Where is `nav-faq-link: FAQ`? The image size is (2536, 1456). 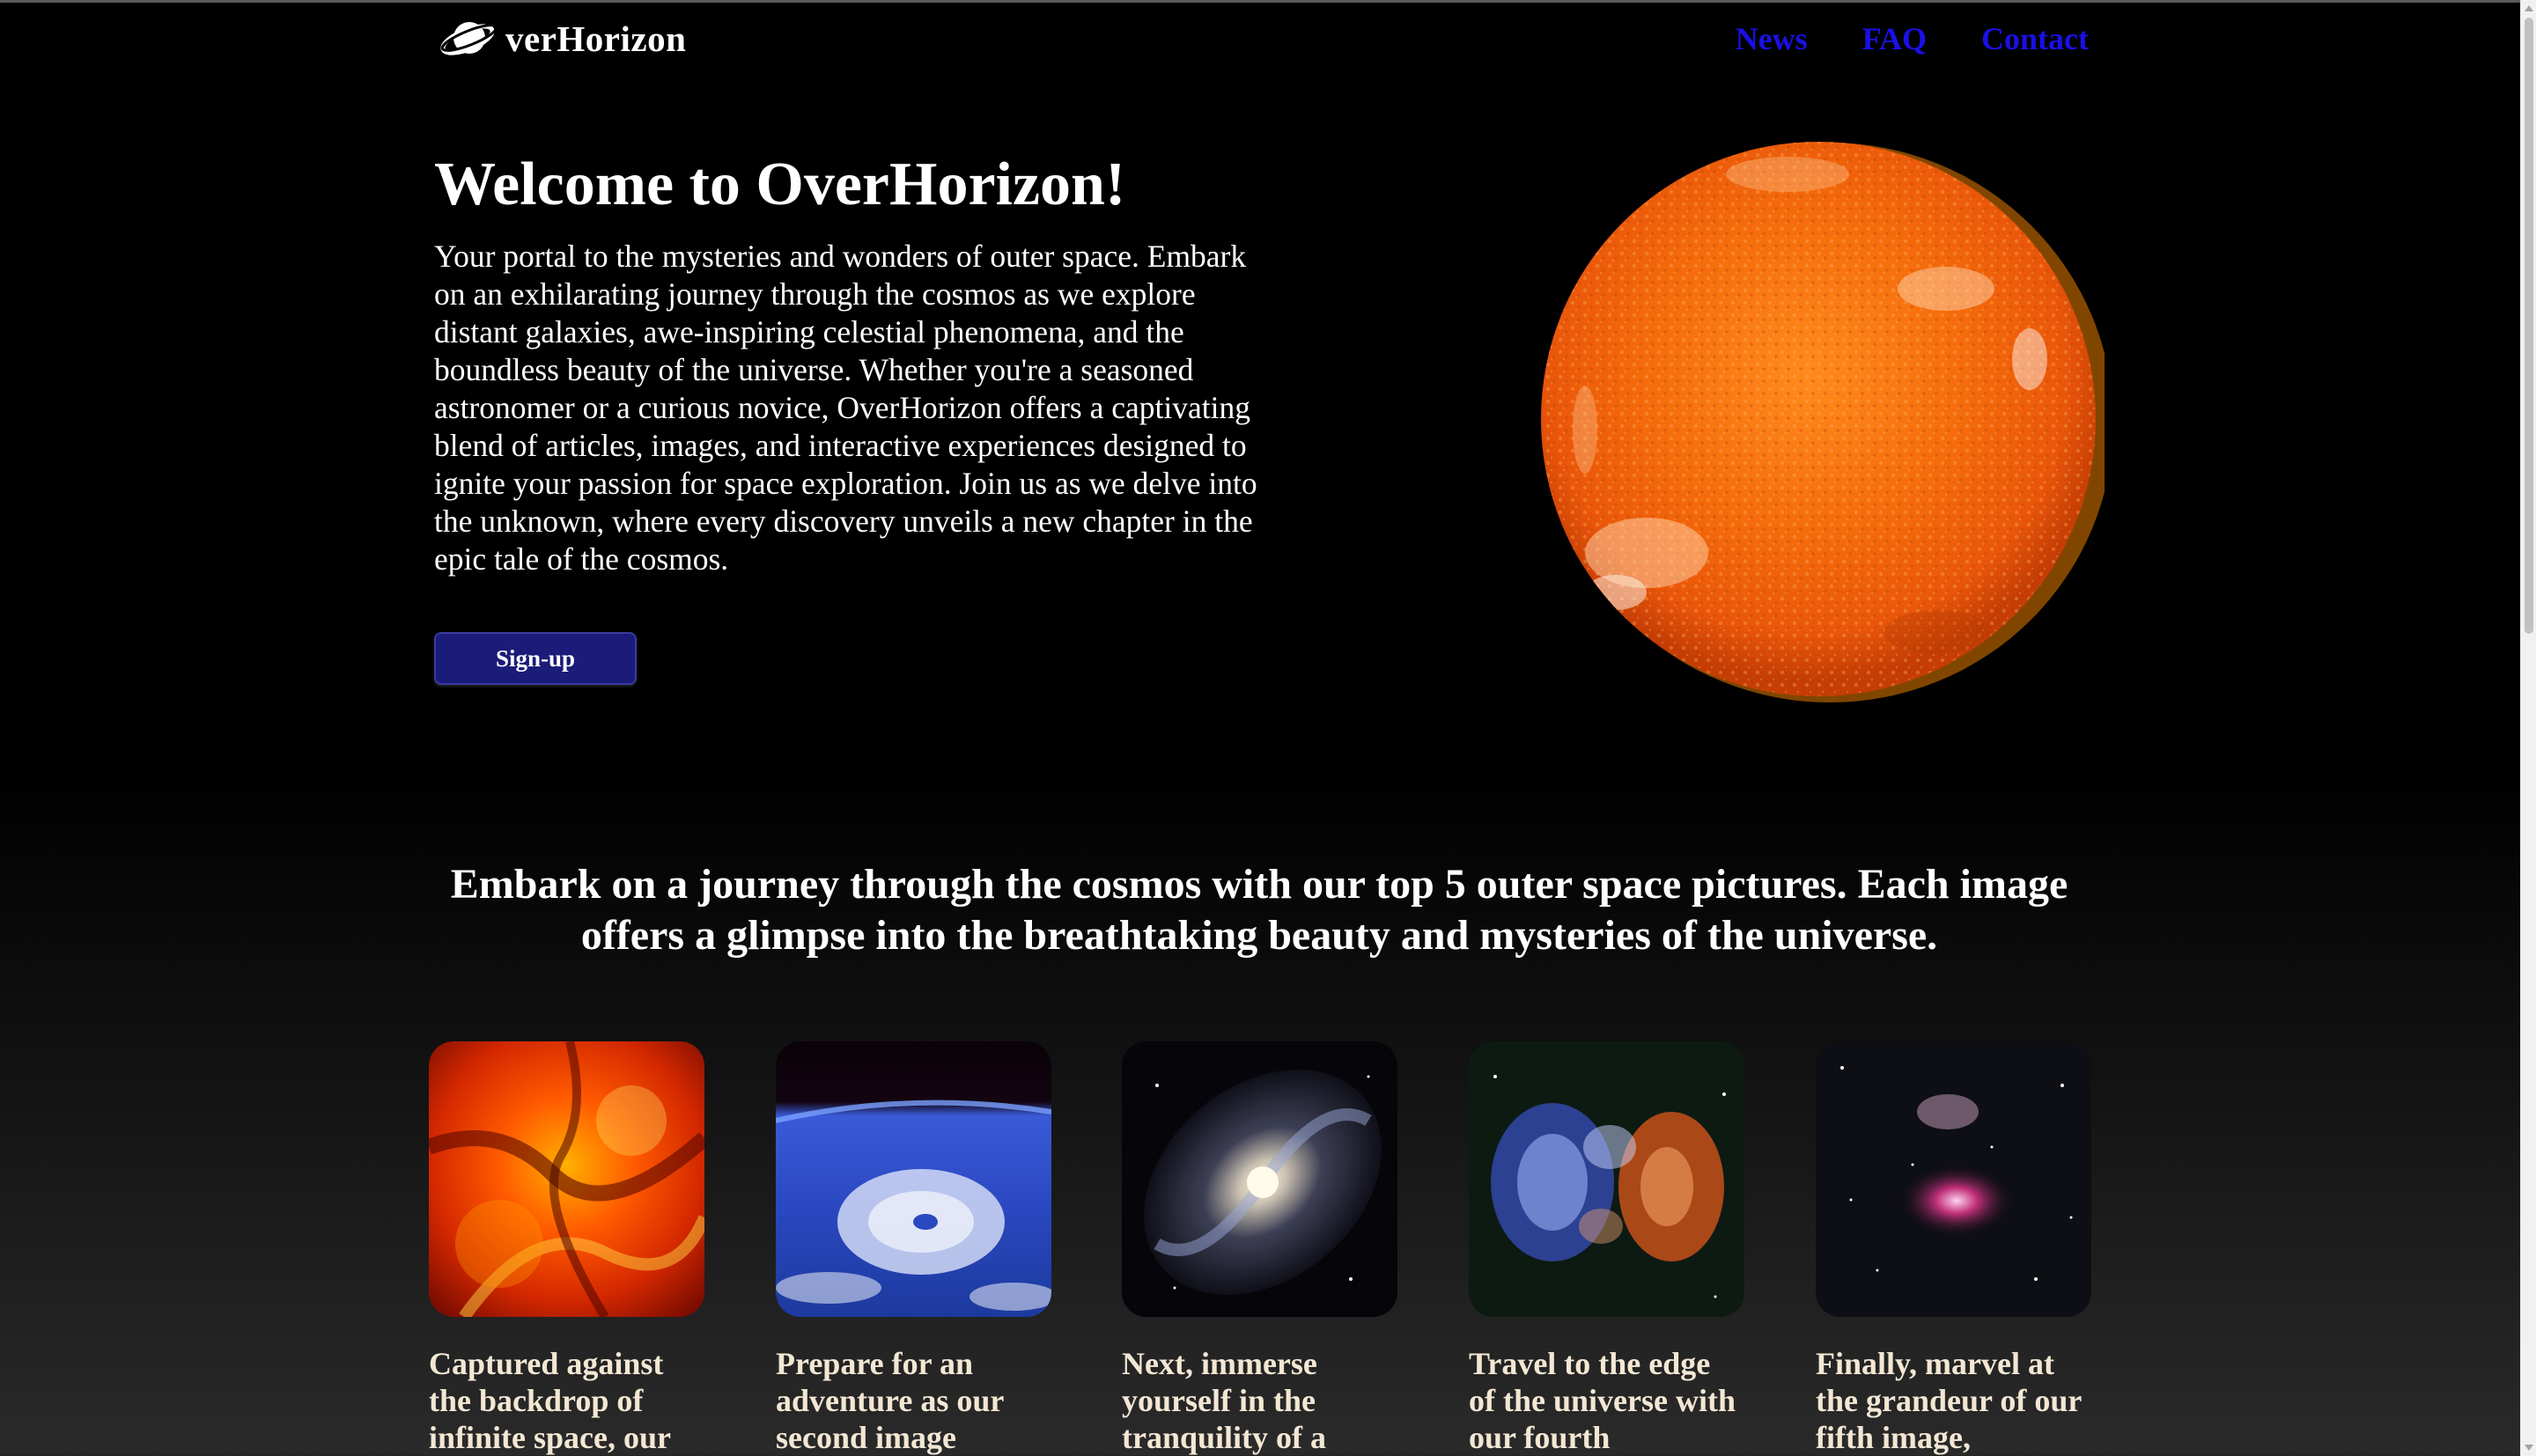
nav-faq-link: FAQ is located at coordinates (1894, 38).